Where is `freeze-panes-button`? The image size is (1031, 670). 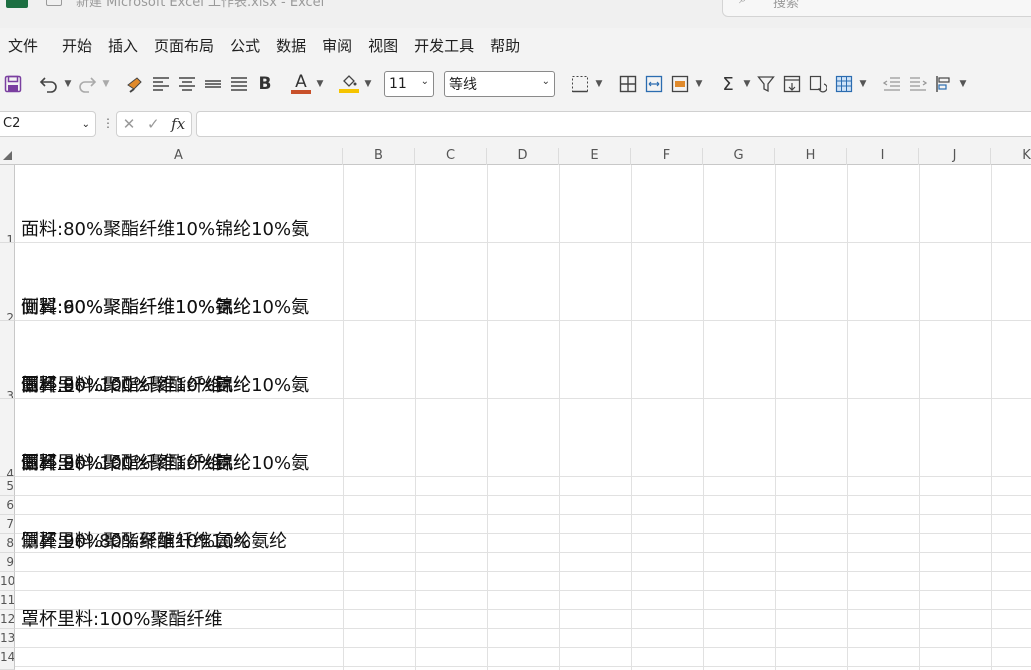
freeze-panes-button is located at coordinates (792, 84).